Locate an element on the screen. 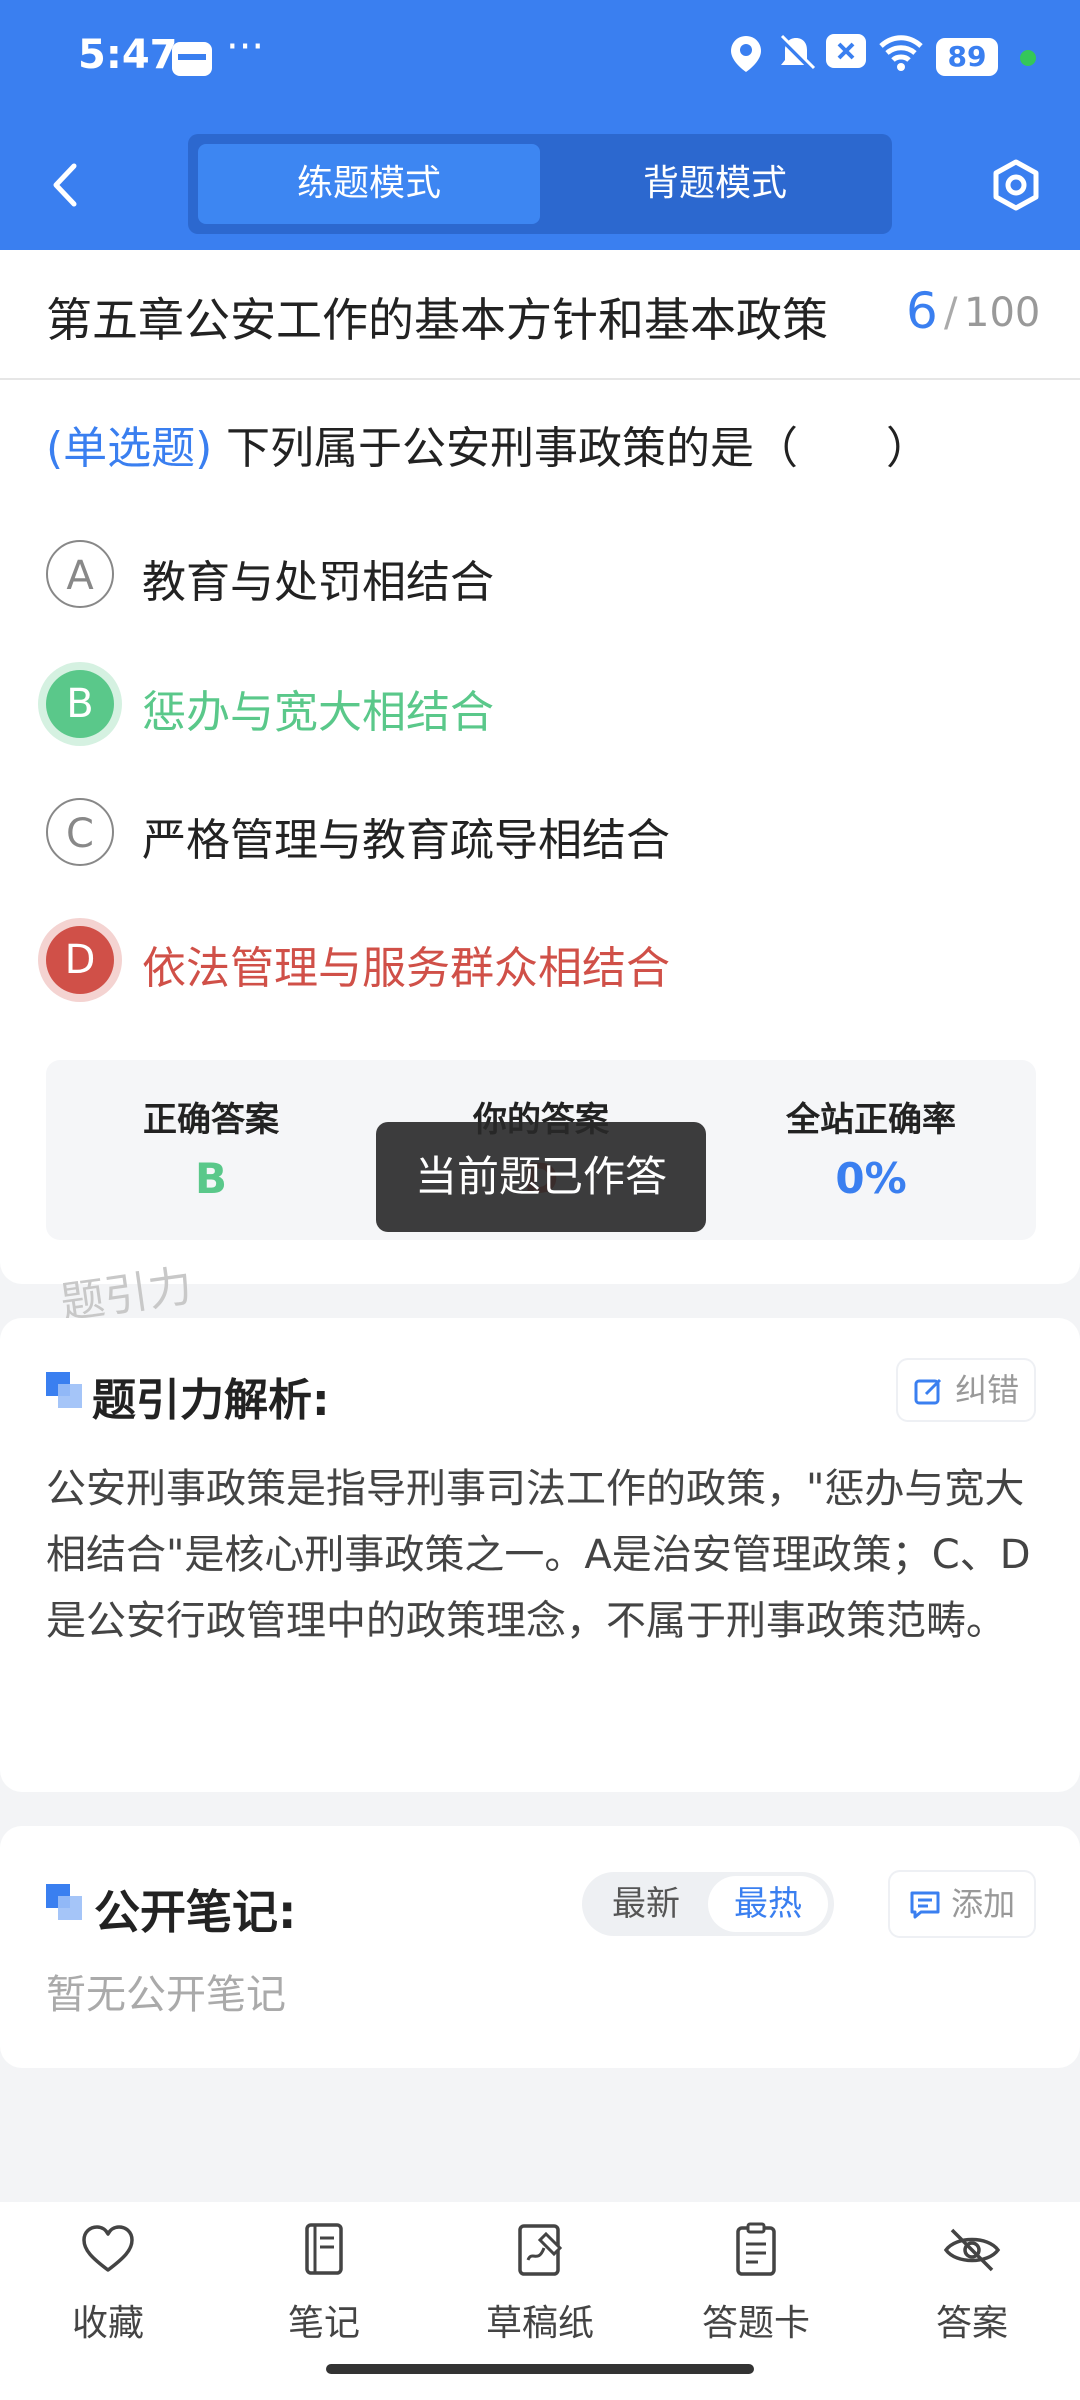 This screenshot has height=2400, width=1080. tab-practice-mode: 练题模式 is located at coordinates (369, 184).